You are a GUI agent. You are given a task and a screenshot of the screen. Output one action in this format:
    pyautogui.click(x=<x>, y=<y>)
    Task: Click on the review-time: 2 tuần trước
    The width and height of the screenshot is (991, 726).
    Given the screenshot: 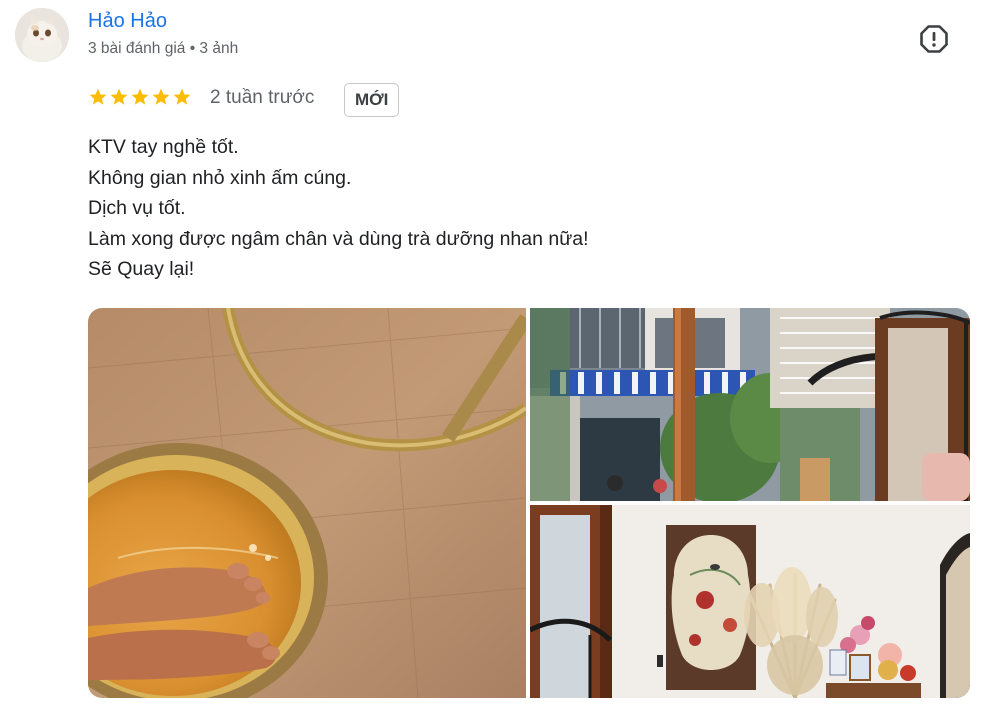 What is the action you would take?
    pyautogui.click(x=262, y=97)
    